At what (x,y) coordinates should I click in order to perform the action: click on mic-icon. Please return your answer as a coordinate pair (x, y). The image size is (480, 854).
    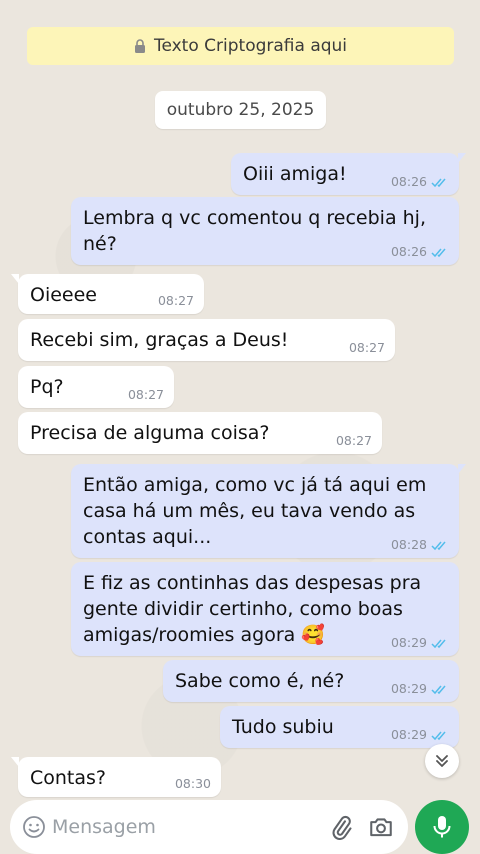
    Looking at the image, I should click on (442, 827).